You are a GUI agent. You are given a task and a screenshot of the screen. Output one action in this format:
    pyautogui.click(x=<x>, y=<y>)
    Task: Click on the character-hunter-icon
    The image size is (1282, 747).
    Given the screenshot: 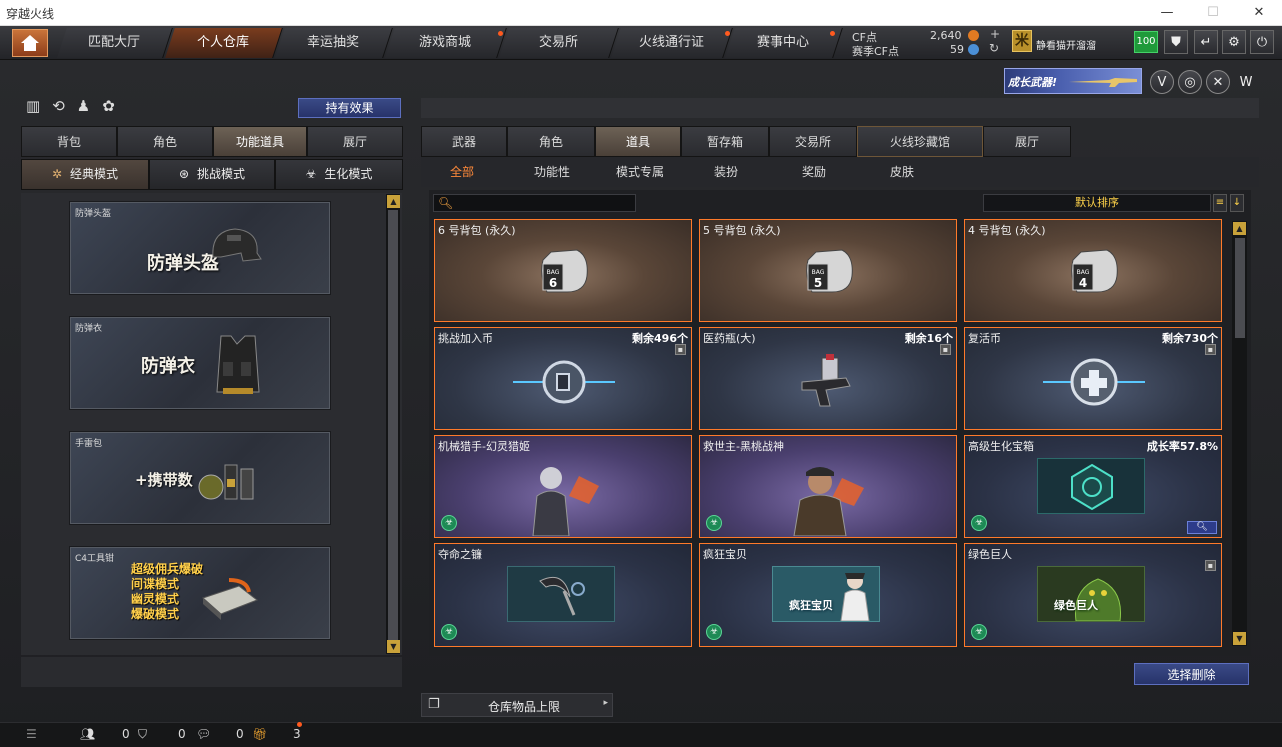 What is the action you would take?
    pyautogui.click(x=565, y=501)
    